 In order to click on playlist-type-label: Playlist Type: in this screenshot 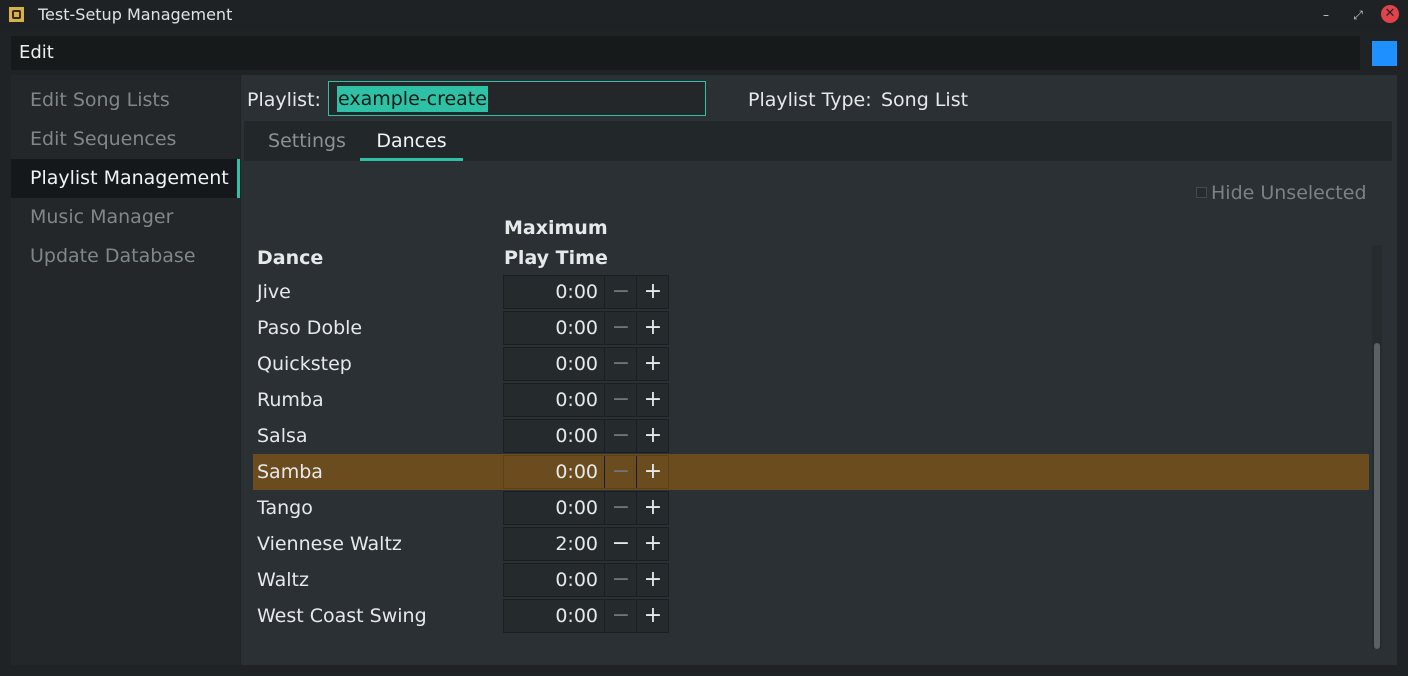, I will do `click(810, 100)`.